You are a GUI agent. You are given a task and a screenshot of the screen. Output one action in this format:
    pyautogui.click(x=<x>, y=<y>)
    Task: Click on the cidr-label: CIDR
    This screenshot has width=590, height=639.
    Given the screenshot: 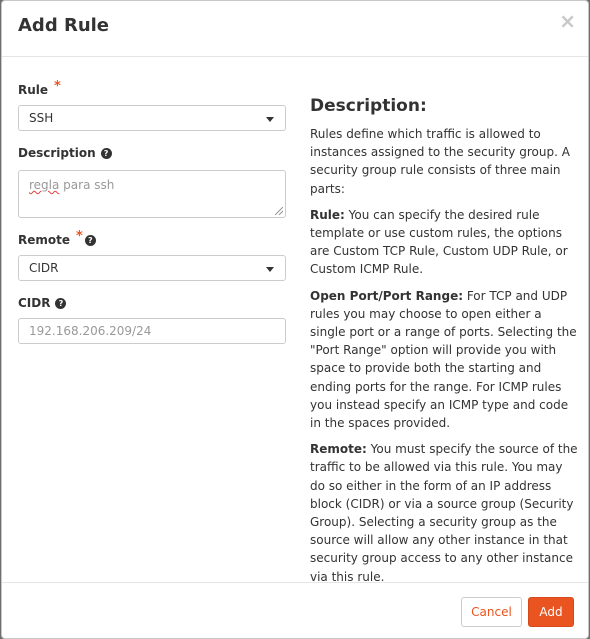 What is the action you would take?
    pyautogui.click(x=34, y=303)
    